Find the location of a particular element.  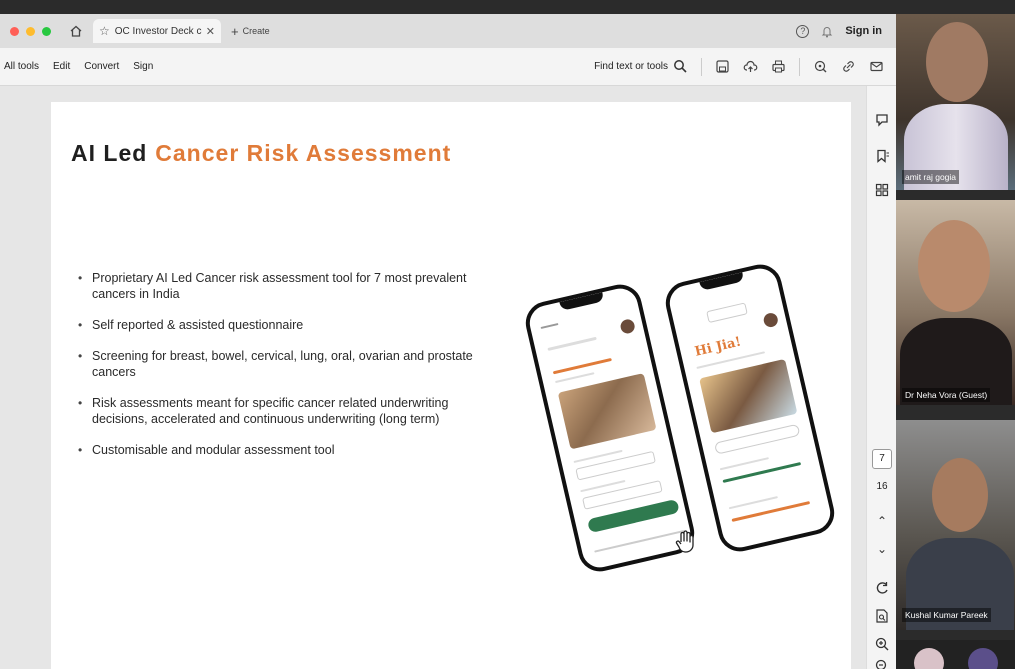

find-text-label: Find text or tools is located at coordinates (631, 66).